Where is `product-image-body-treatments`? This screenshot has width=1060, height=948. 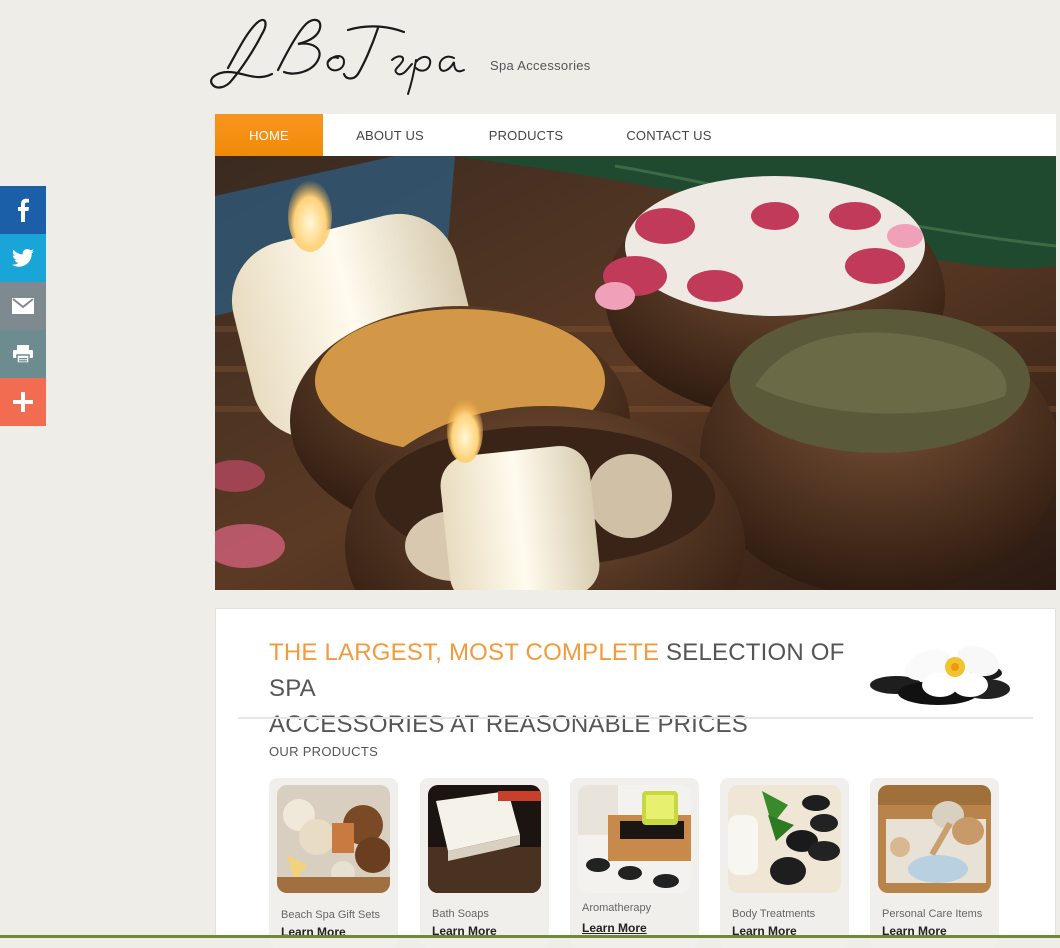 product-image-body-treatments is located at coordinates (784, 839).